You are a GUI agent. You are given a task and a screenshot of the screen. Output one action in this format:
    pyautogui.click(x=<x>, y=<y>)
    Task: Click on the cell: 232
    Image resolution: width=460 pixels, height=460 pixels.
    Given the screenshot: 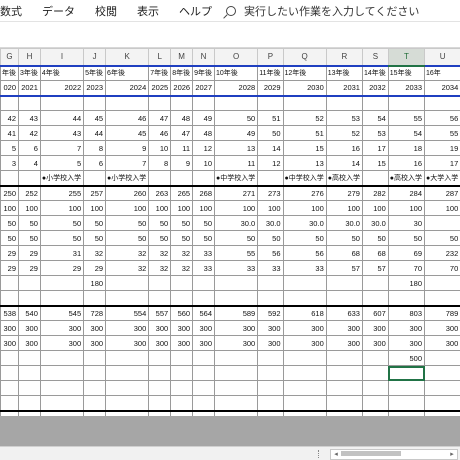 What is the action you would take?
    pyautogui.click(x=442, y=253)
    